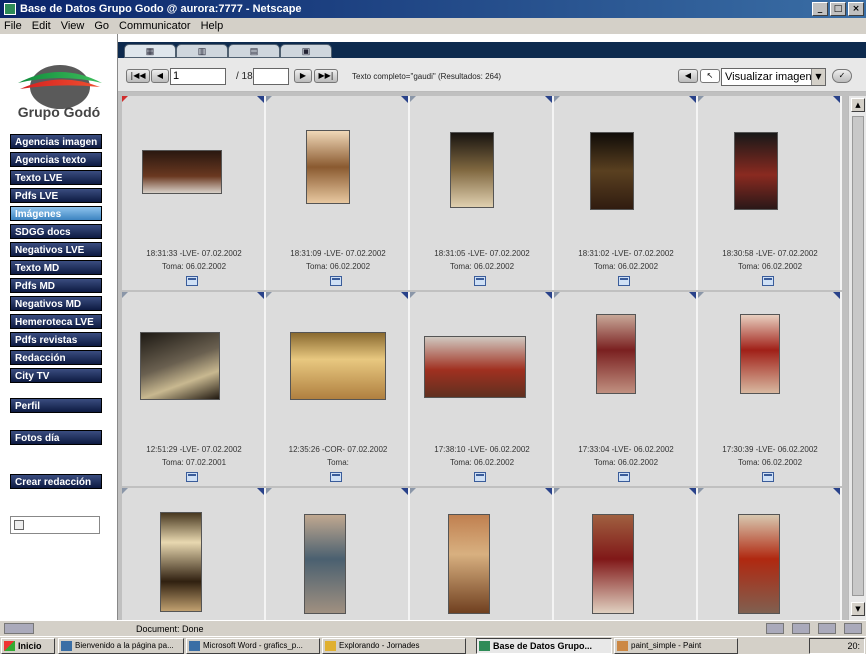 The image size is (866, 654). I want to click on chevron-down-icon: ▼, so click(818, 77).